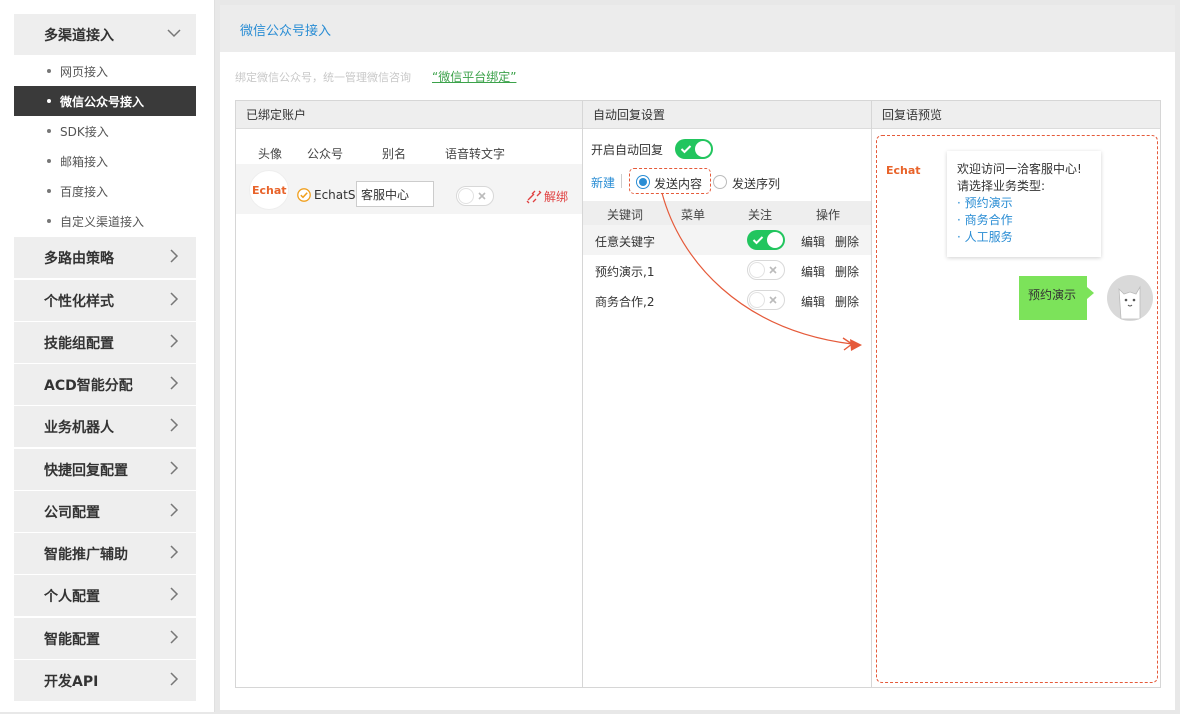 The image size is (1180, 714). I want to click on option-link: · 商务合作, so click(1024, 220).